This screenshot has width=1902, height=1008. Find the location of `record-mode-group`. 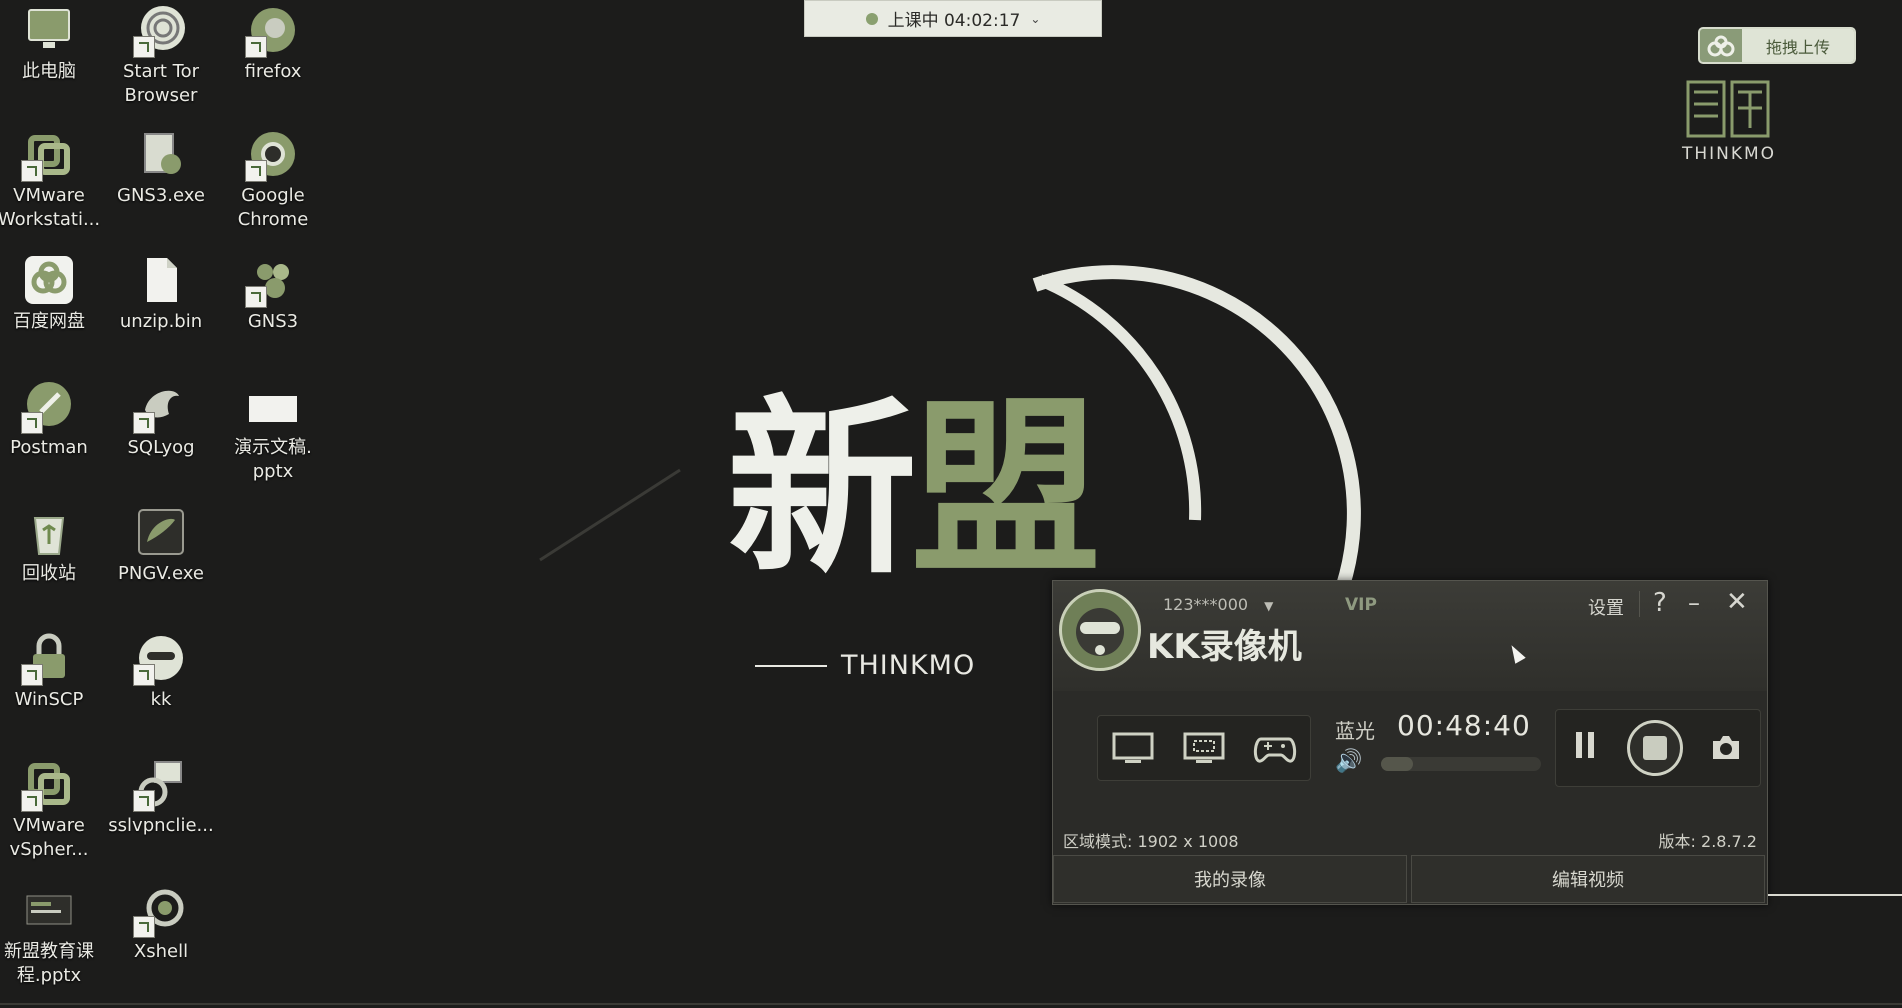

record-mode-group is located at coordinates (1204, 748).